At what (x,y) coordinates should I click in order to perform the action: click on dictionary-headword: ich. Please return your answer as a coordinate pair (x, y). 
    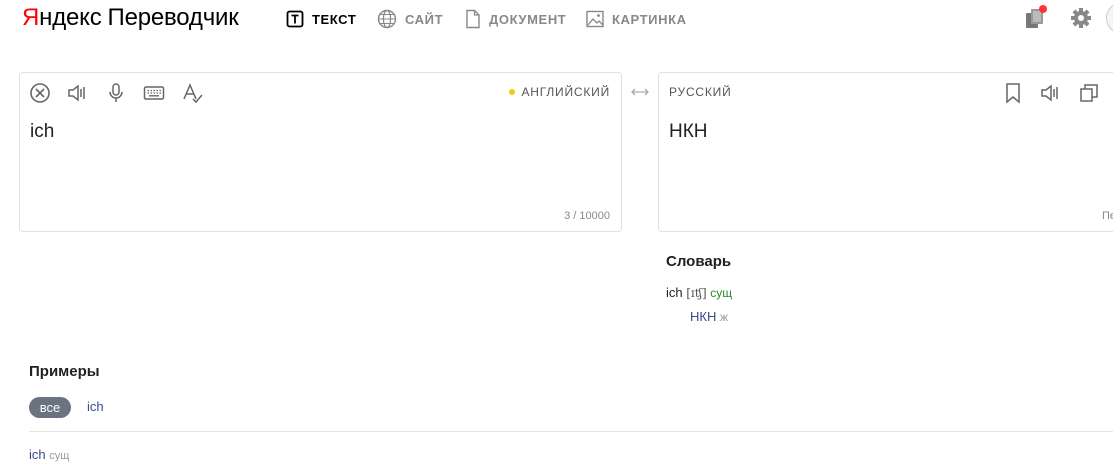
    Looking at the image, I should click on (674, 292).